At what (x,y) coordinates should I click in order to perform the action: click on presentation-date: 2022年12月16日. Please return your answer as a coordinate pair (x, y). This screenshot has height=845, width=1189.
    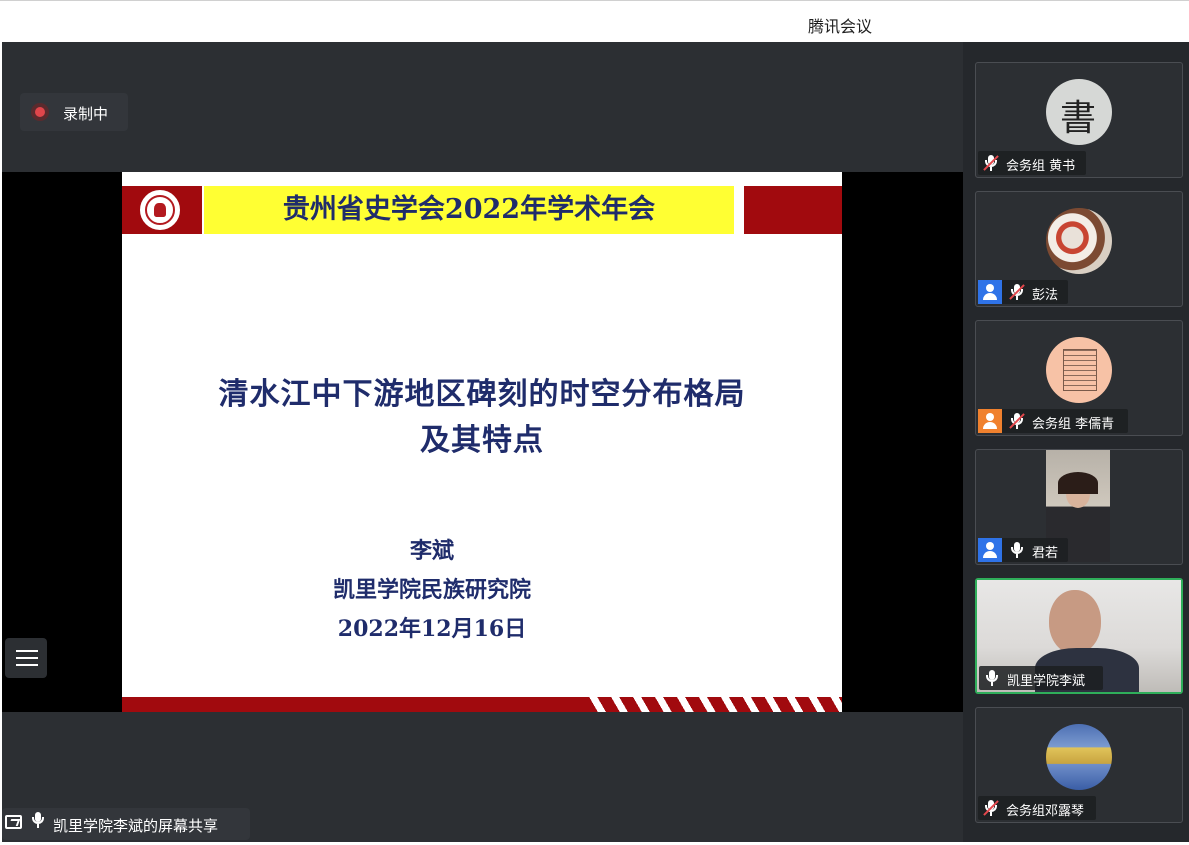
    Looking at the image, I should click on (432, 629).